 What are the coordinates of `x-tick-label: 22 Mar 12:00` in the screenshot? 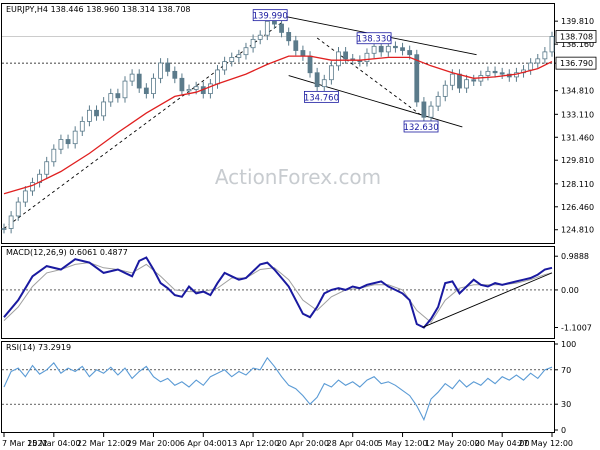 It's located at (103, 443).